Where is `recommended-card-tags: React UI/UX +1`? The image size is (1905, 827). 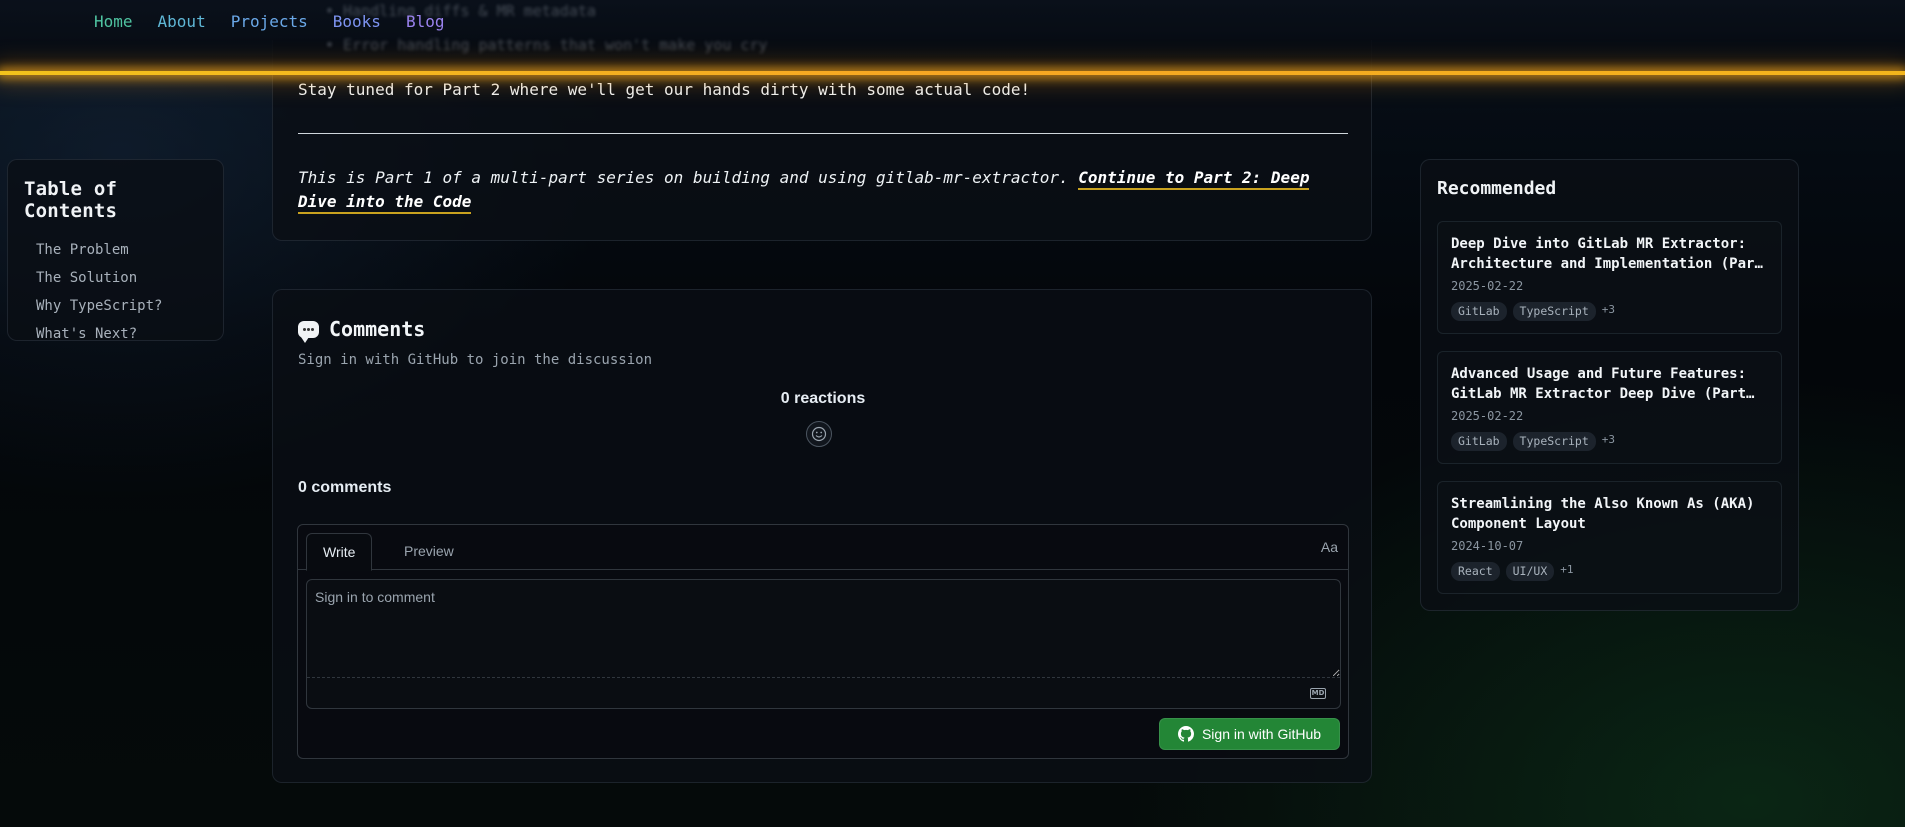 recommended-card-tags: React UI/UX +1 is located at coordinates (1609, 571).